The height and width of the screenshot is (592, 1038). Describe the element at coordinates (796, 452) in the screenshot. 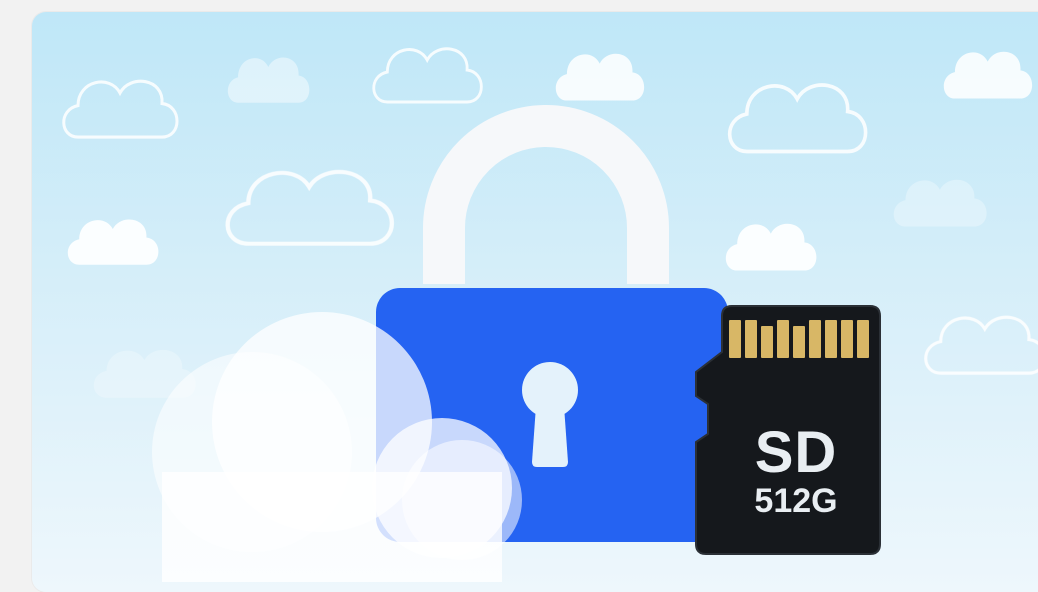

I see `sd-card-label: SD` at that location.